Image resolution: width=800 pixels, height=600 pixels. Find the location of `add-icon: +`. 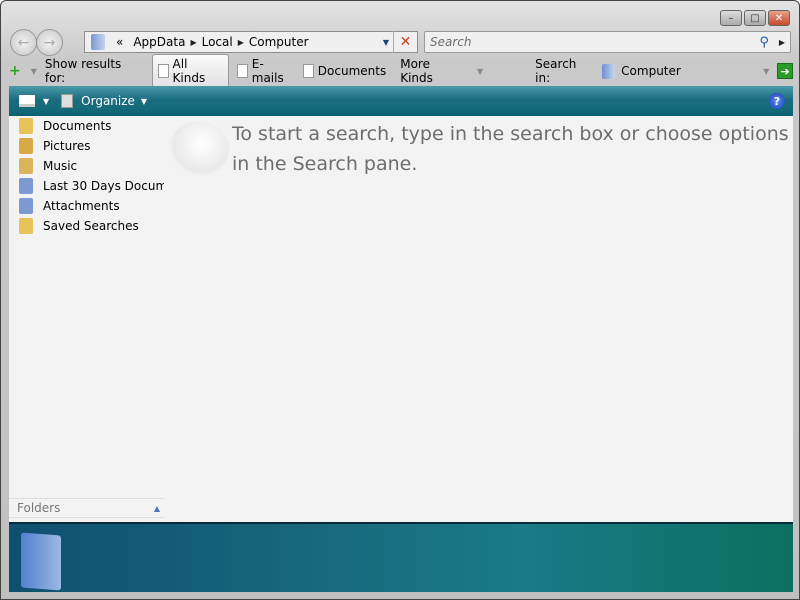

add-icon: + is located at coordinates (15, 71).